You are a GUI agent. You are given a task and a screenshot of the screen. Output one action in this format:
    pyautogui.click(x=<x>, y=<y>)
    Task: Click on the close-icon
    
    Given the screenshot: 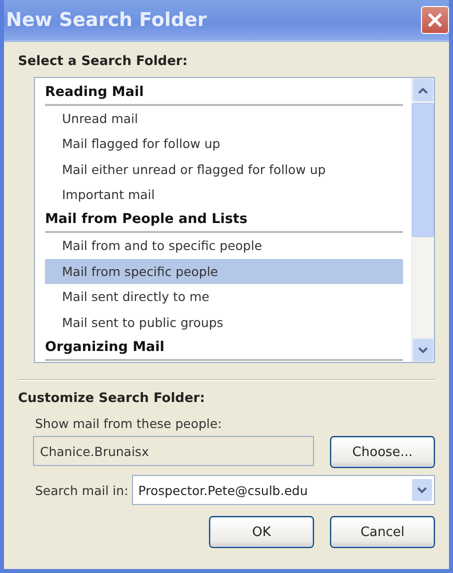 What is the action you would take?
    pyautogui.click(x=435, y=20)
    